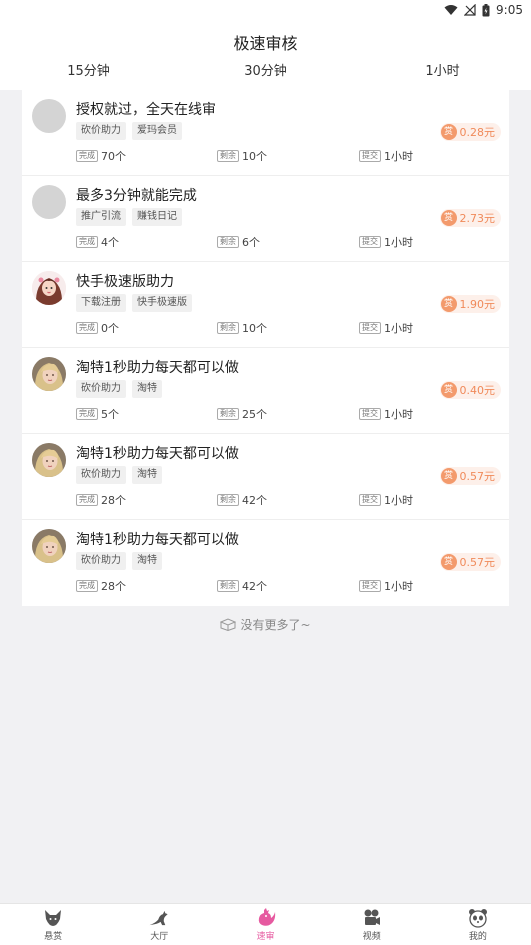 Image resolution: width=531 pixels, height=945 pixels. Describe the element at coordinates (254, 414) in the screenshot. I see `left-count: 25个` at that location.